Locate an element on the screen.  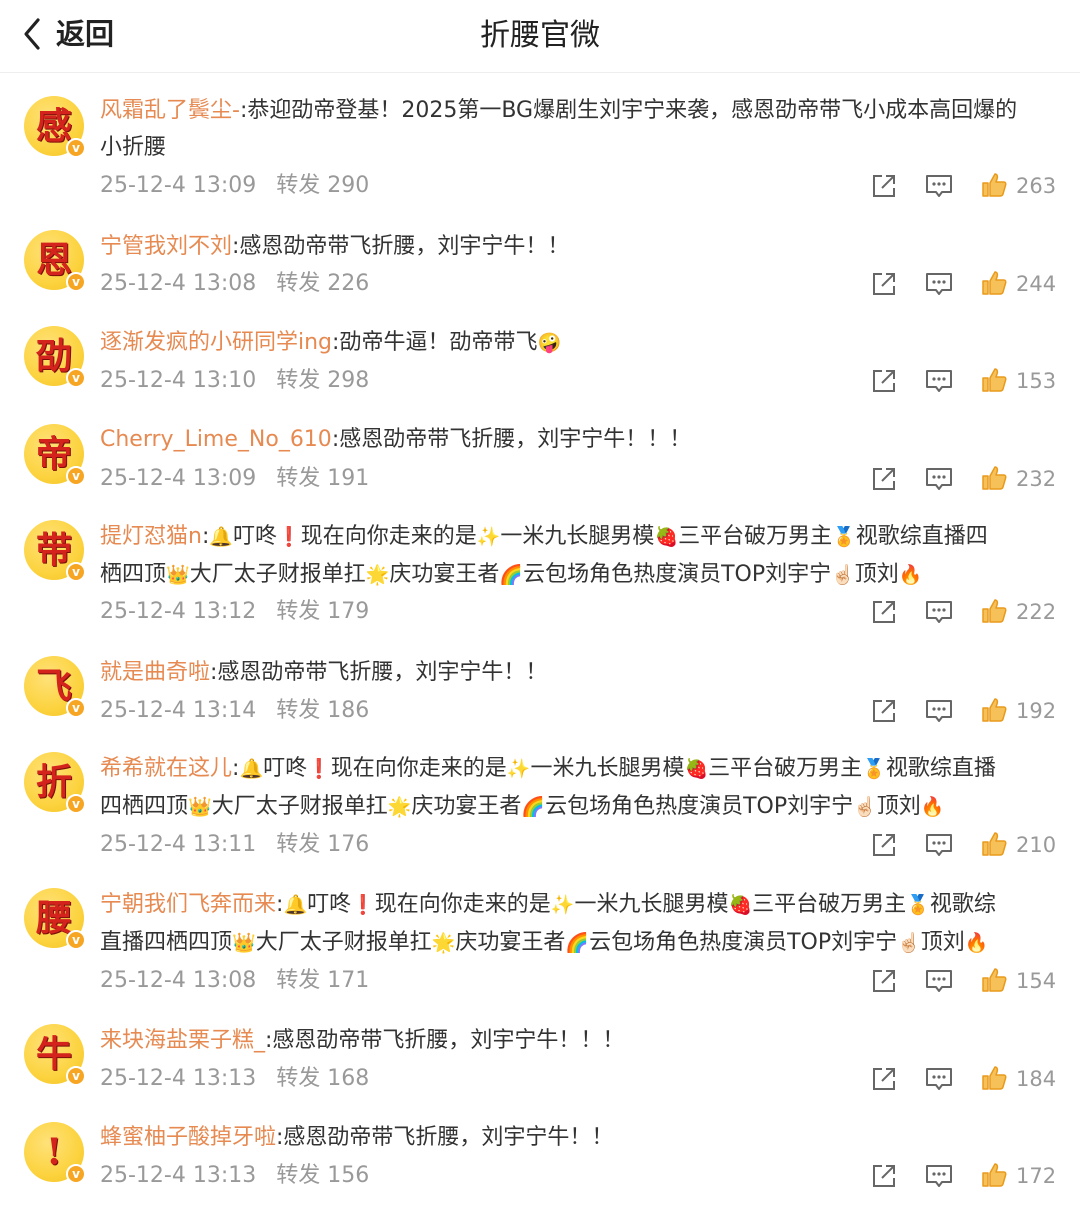
avatar: 牛 v is located at coordinates (55, 1055).